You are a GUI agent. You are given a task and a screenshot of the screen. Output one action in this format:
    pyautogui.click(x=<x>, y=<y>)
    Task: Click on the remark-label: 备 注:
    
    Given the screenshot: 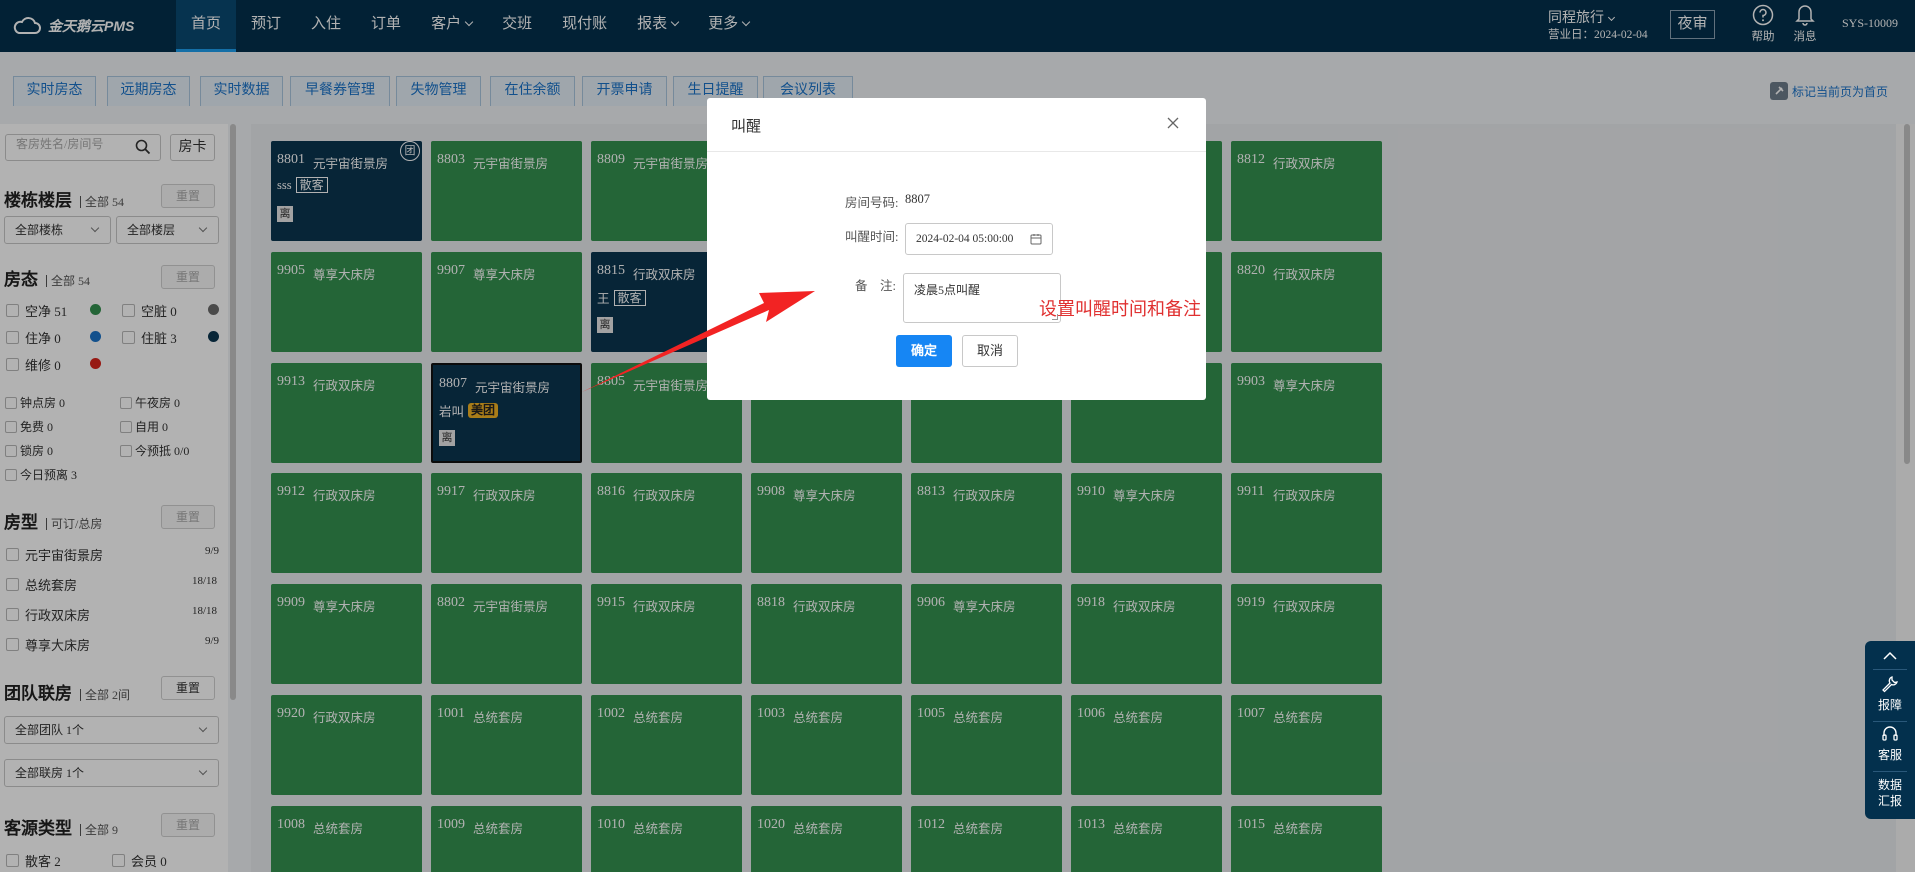 What is the action you would take?
    pyautogui.click(x=875, y=286)
    